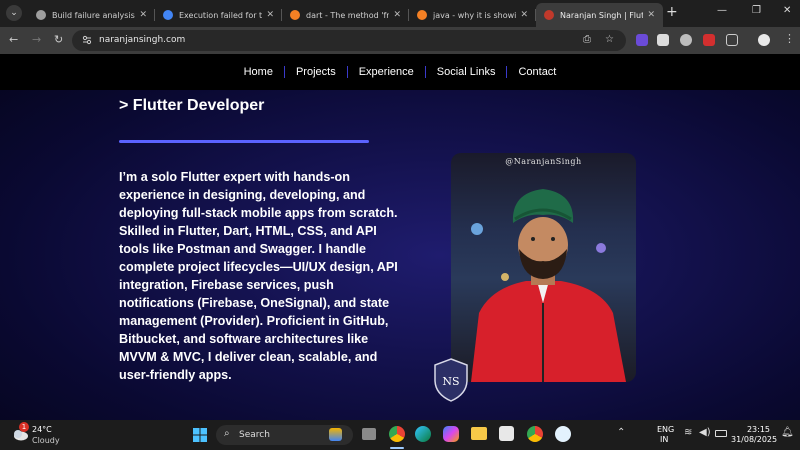  What do you see at coordinates (284, 435) in the screenshot?
I see `taskbar-search-box: ⌕ Search` at bounding box center [284, 435].